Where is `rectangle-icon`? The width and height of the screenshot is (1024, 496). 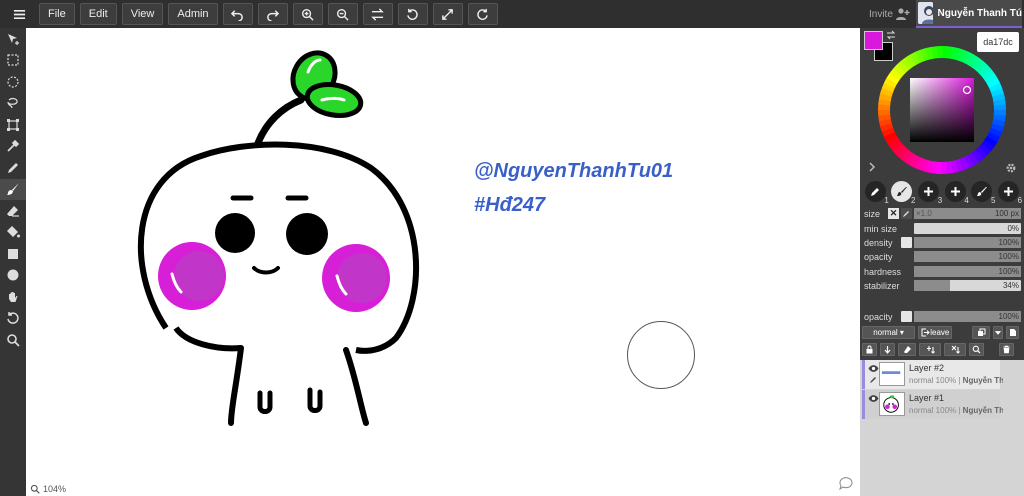
rectangle-icon is located at coordinates (13, 253).